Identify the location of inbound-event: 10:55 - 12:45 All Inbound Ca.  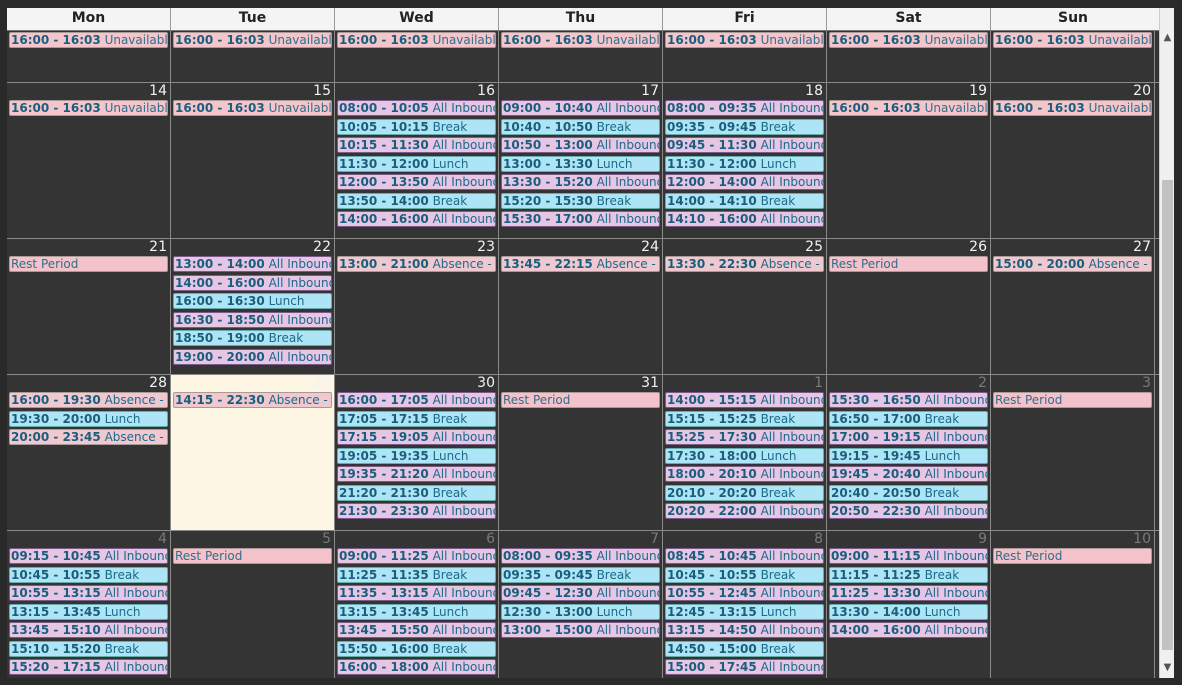
(744, 593).